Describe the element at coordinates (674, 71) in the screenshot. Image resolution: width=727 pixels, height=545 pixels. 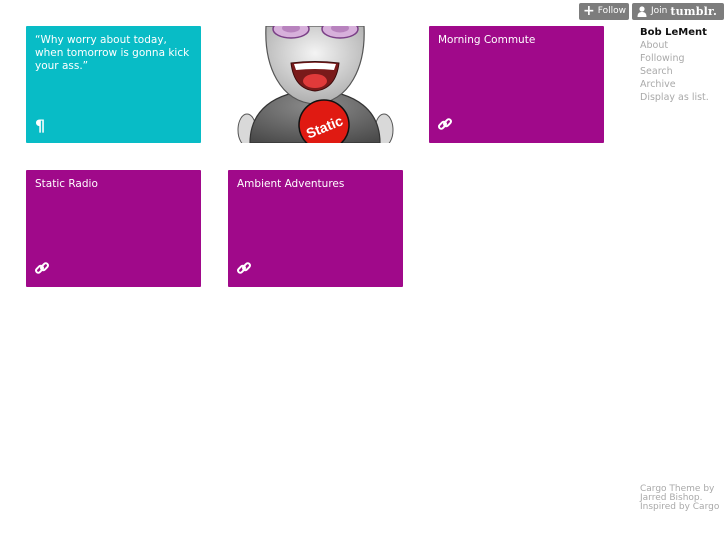
I see `sidebar-link-search: Search` at that location.